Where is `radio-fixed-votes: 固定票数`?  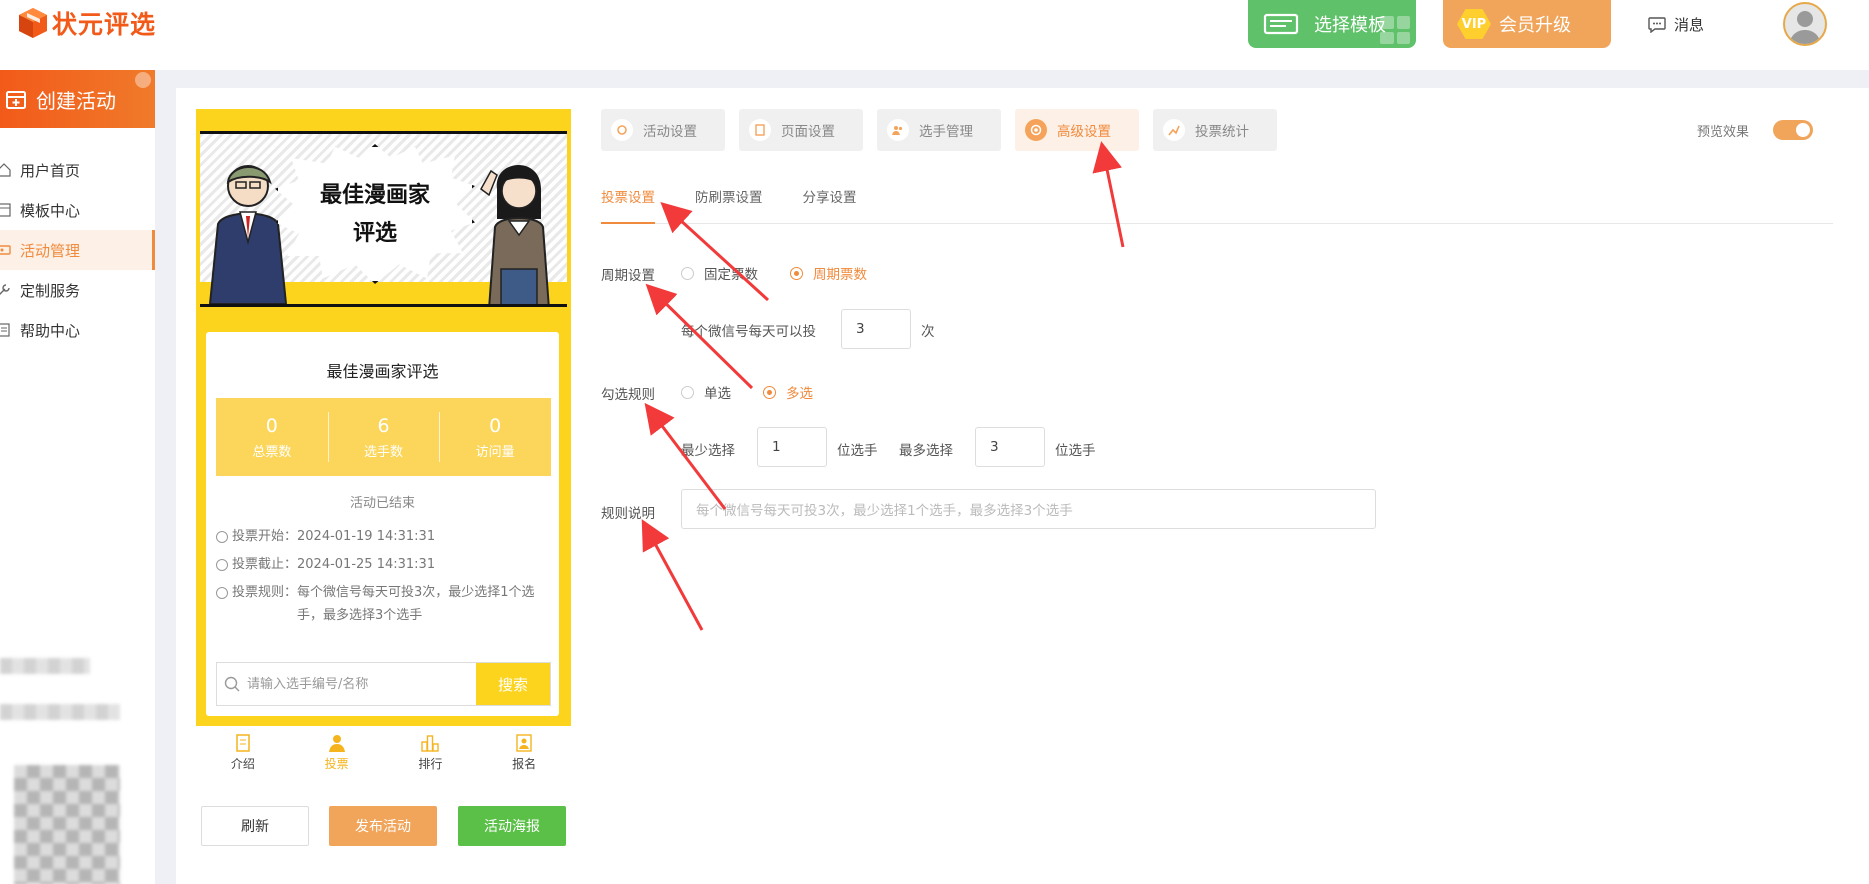
radio-fixed-votes: 固定票数 is located at coordinates (719, 273).